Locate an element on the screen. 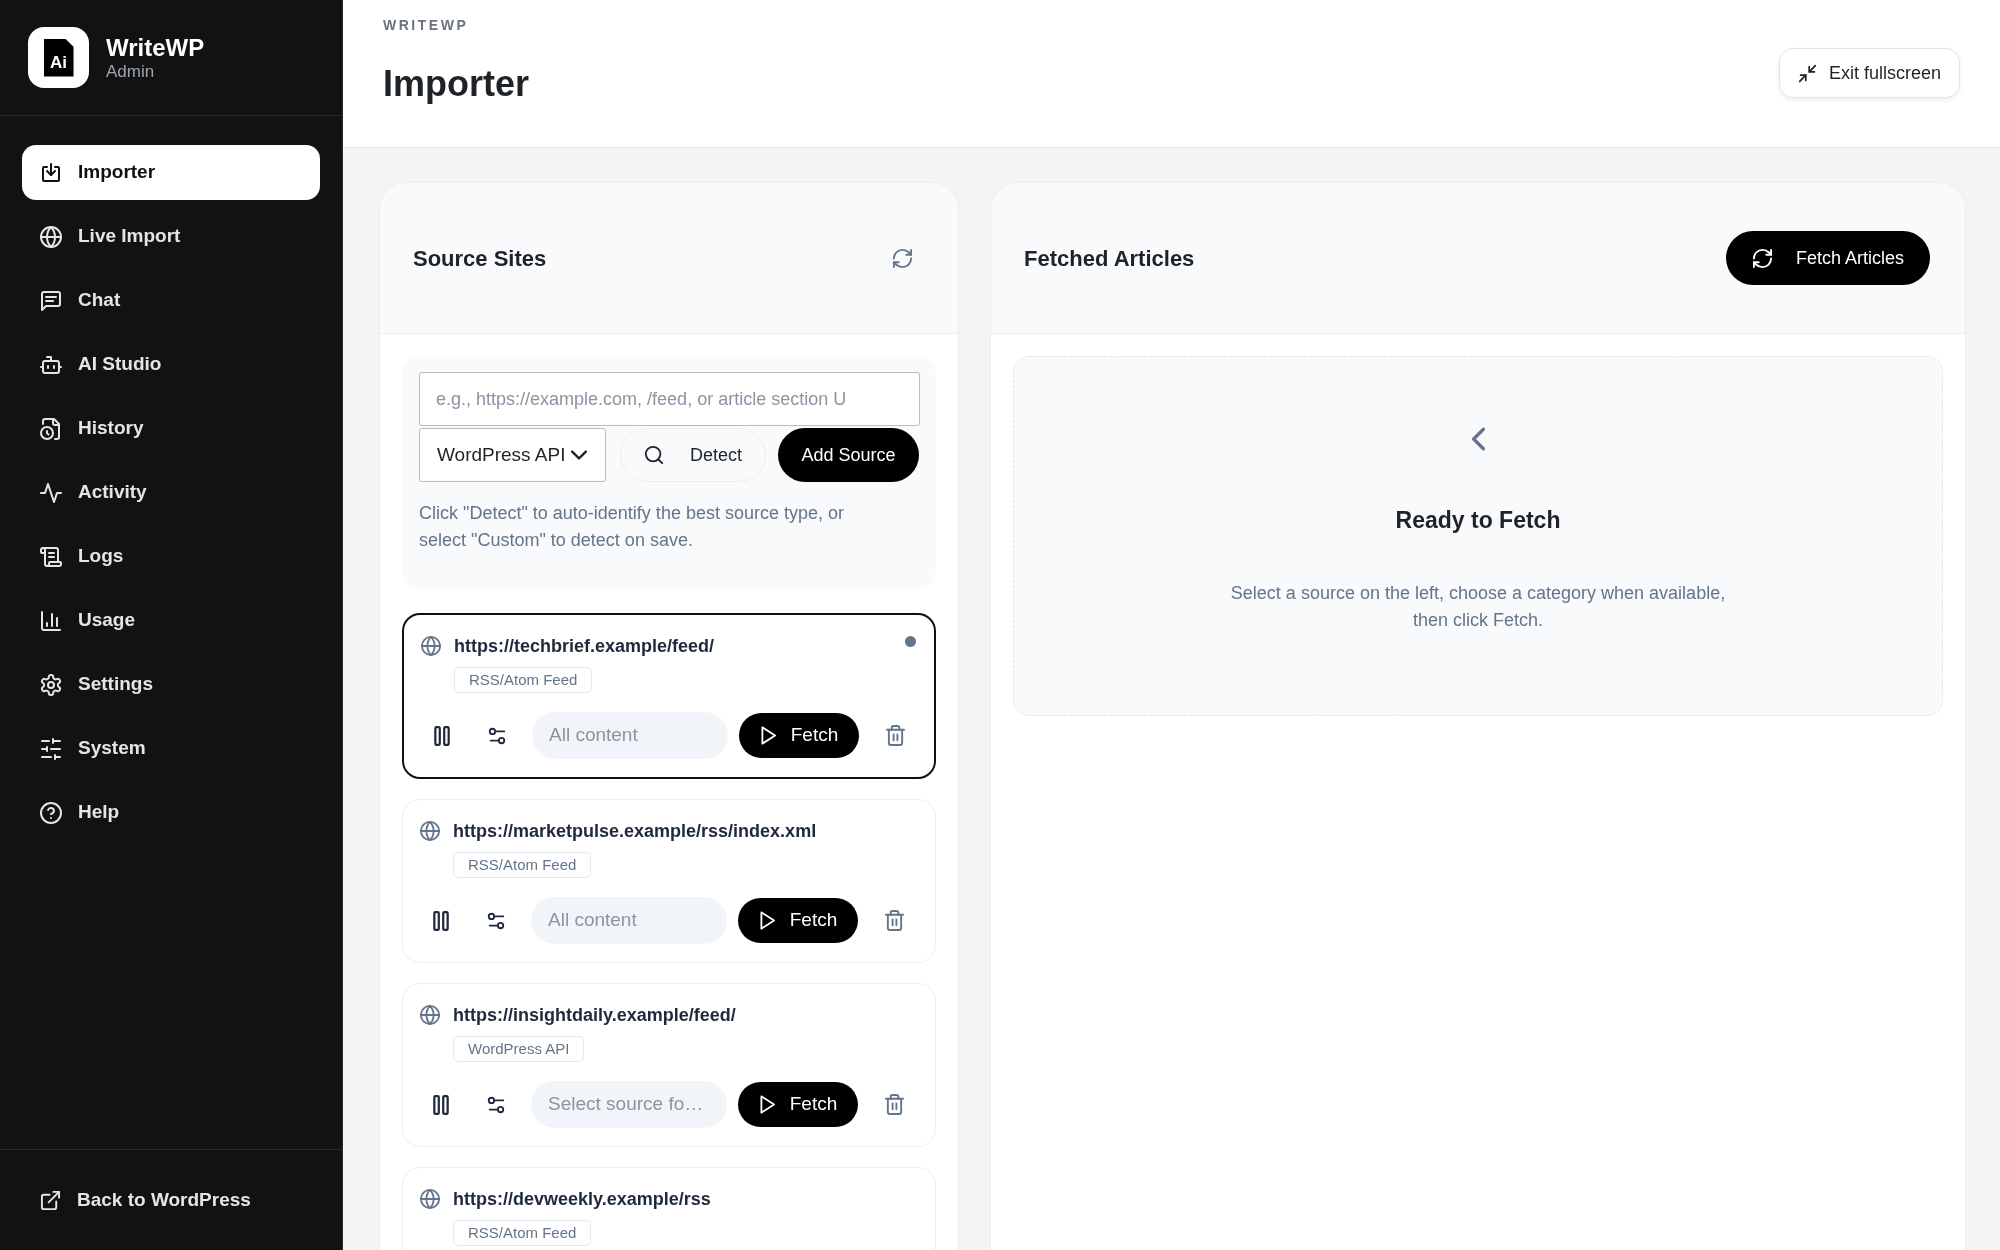  back-link: Back to WordPress is located at coordinates (145, 1200).